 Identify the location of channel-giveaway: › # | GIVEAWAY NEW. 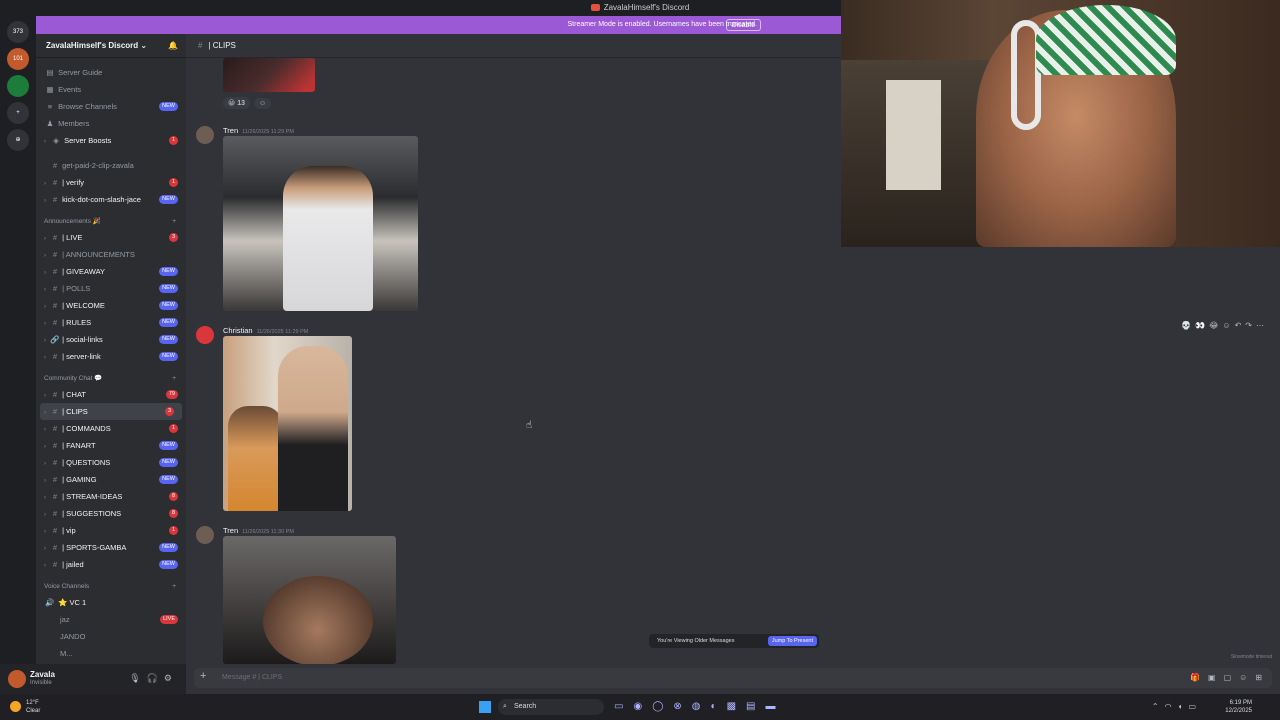
(111, 271).